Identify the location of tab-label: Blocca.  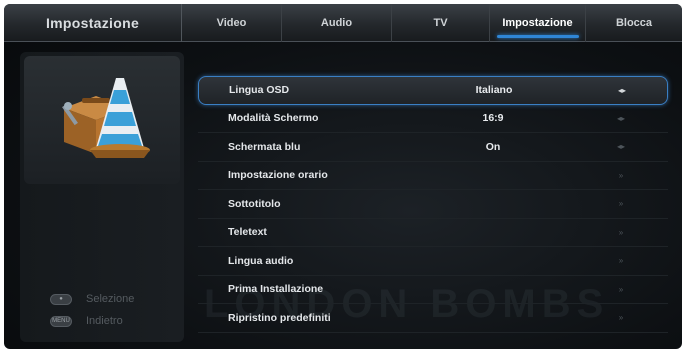
(634, 23).